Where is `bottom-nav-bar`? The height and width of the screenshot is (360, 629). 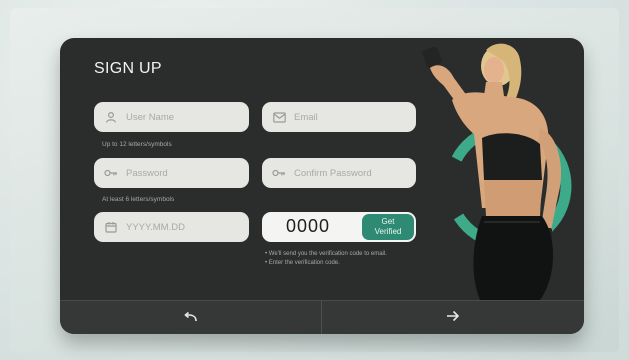
bottom-nav-bar is located at coordinates (322, 317).